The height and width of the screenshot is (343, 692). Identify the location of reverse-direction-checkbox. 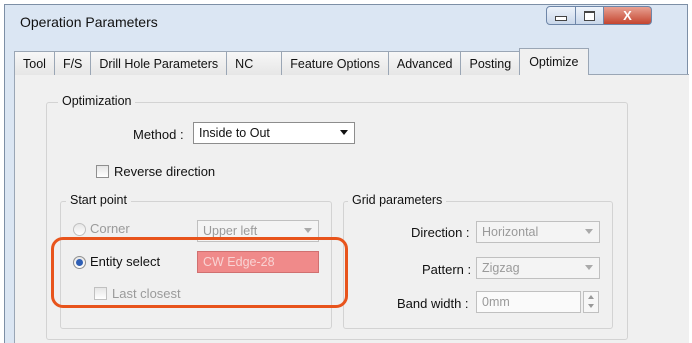
(102, 171).